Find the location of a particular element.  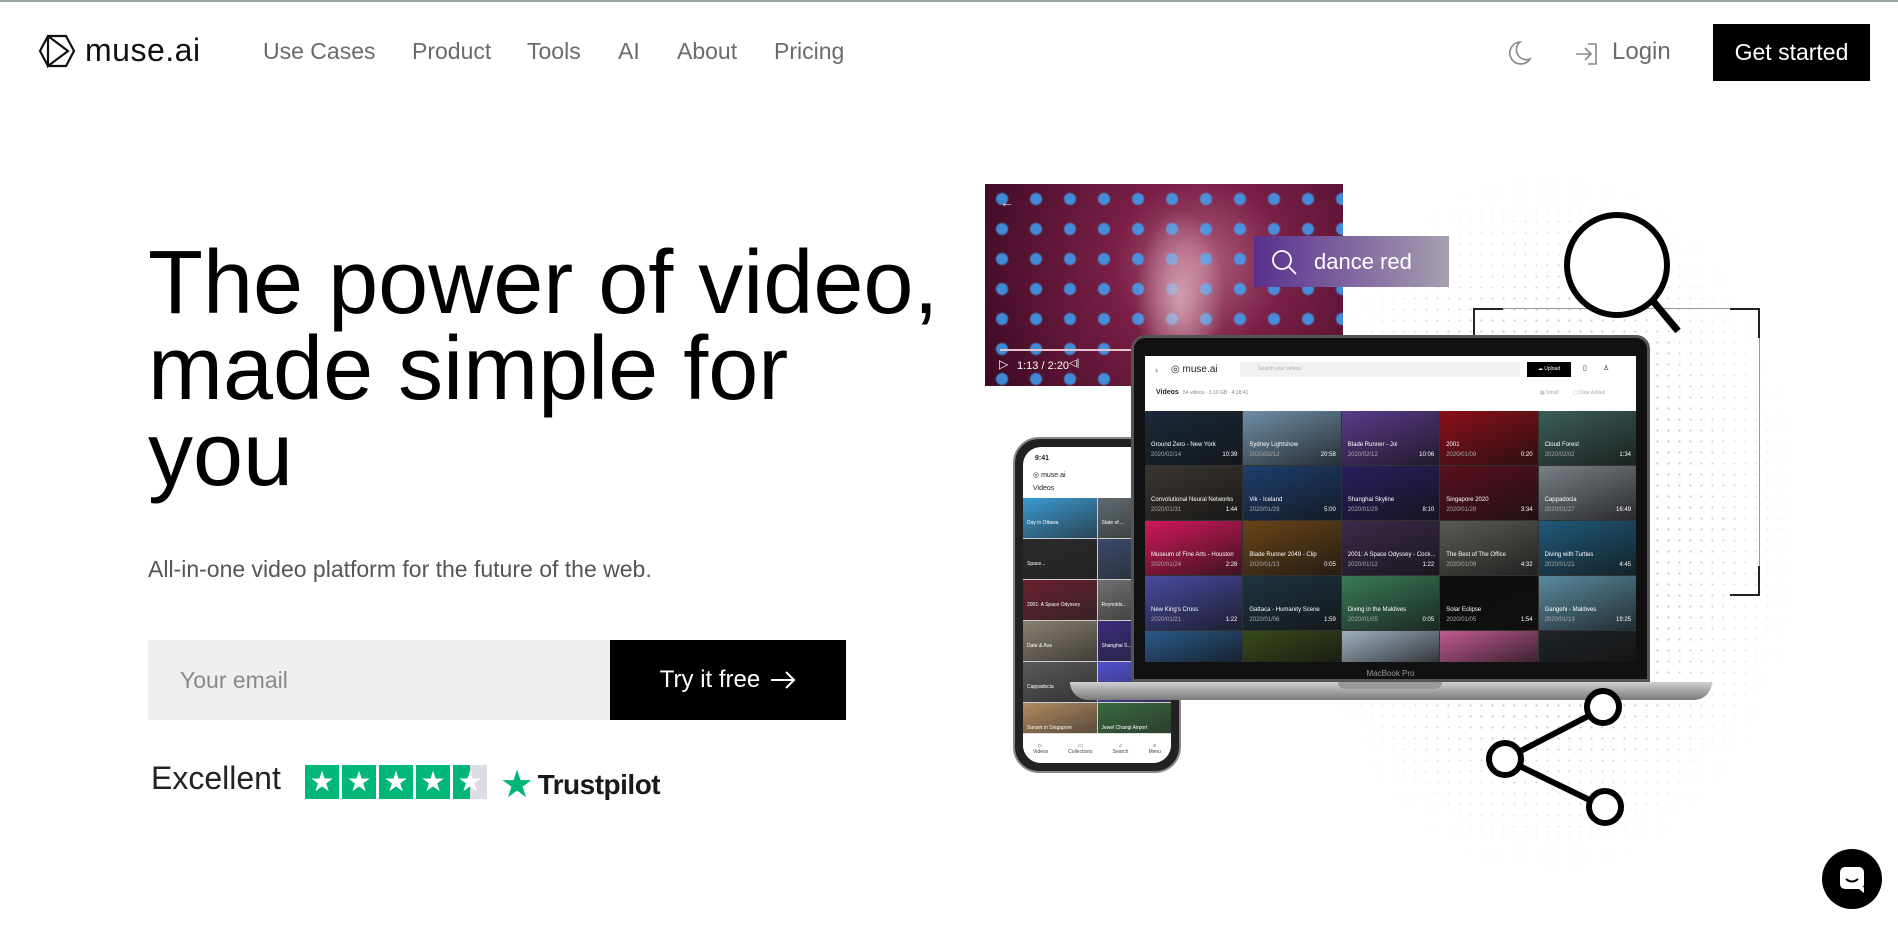

video-title: The Best of The Office is located at coordinates (1476, 555).